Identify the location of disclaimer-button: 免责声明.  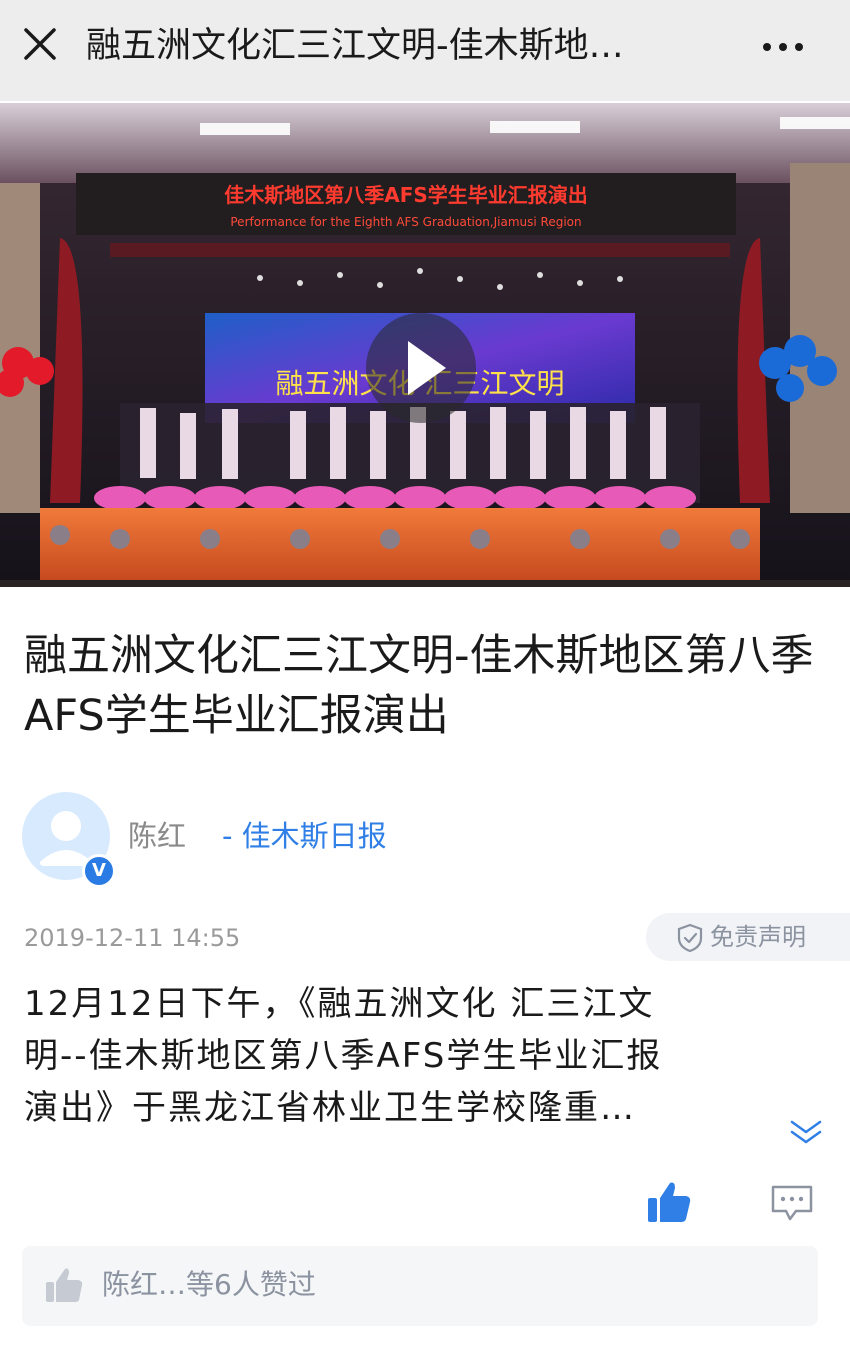
(748, 937).